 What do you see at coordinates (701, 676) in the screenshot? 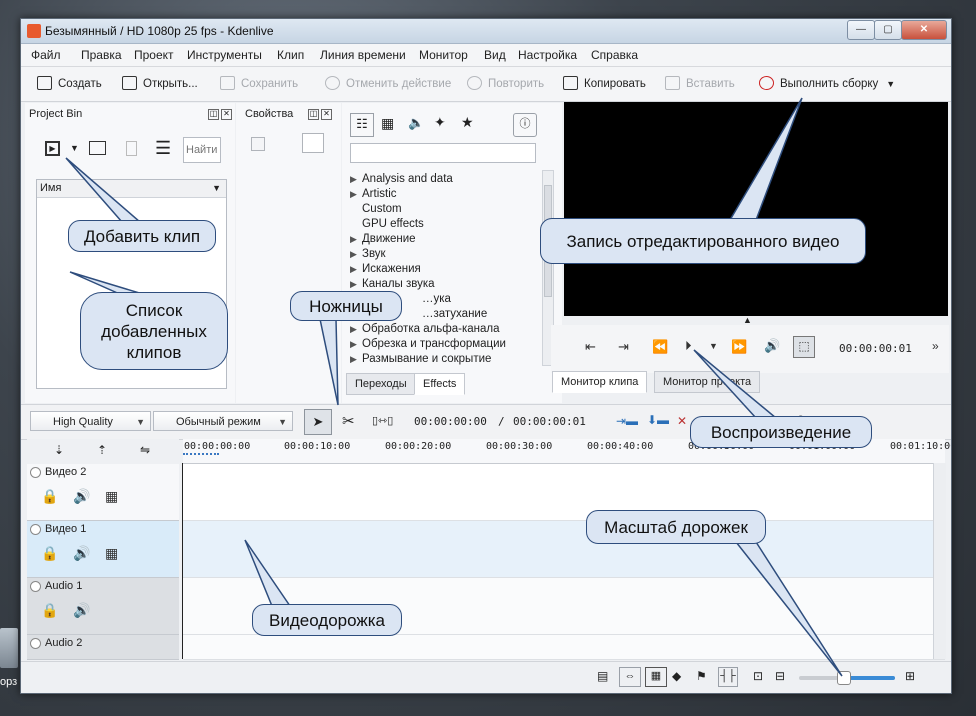
I see `marker-flag-icon: ⚑` at bounding box center [701, 676].